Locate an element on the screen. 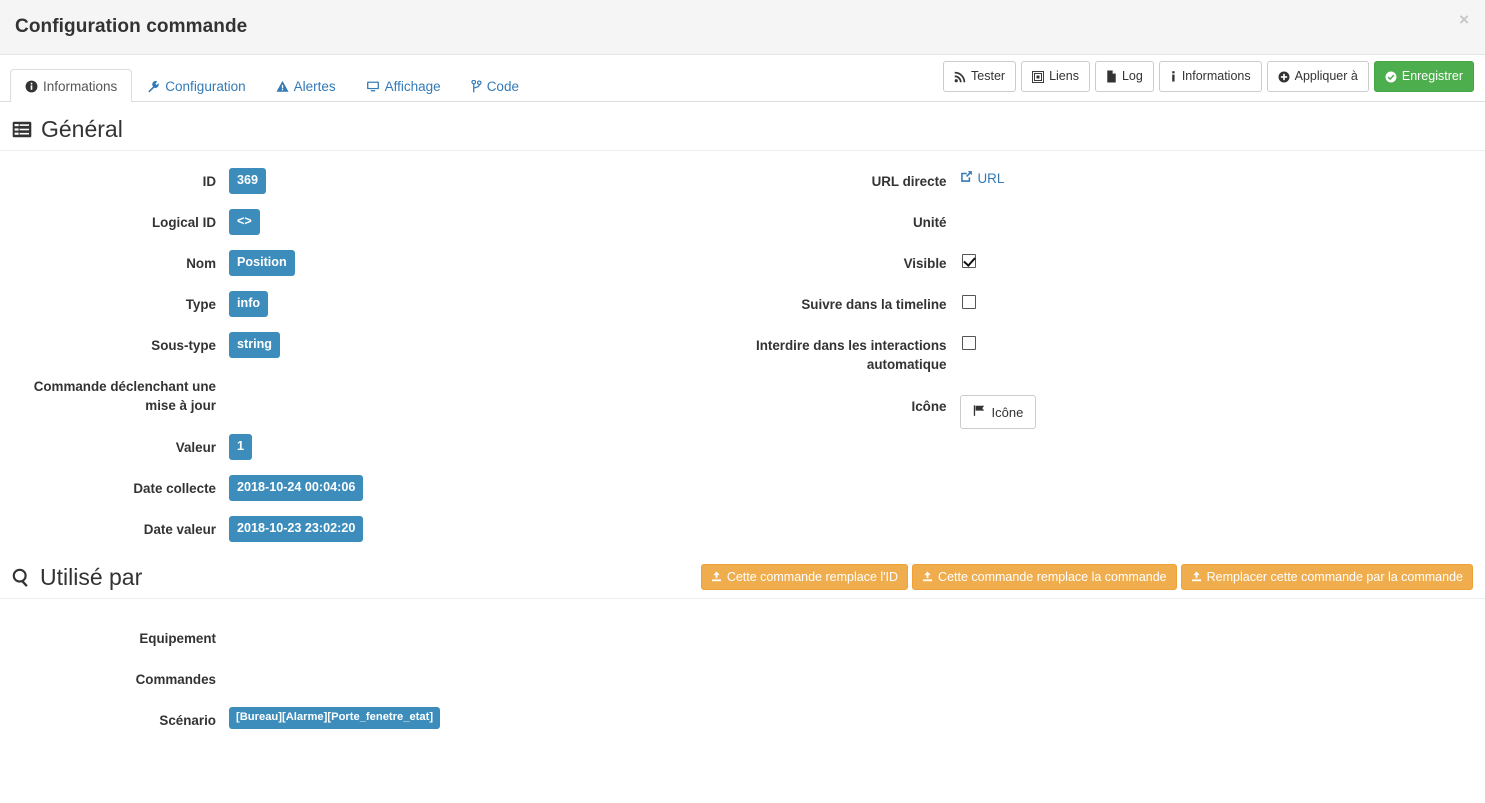  icone-button: Icône is located at coordinates (998, 412).